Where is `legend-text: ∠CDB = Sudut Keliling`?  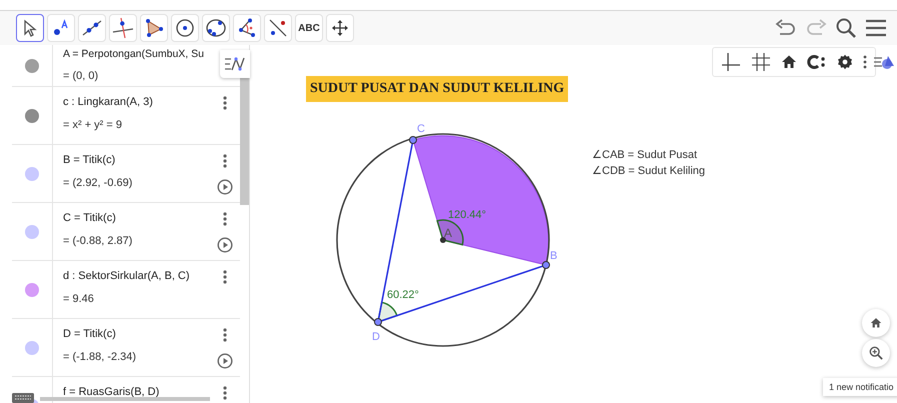 legend-text: ∠CDB = Sudut Keliling is located at coordinates (649, 170).